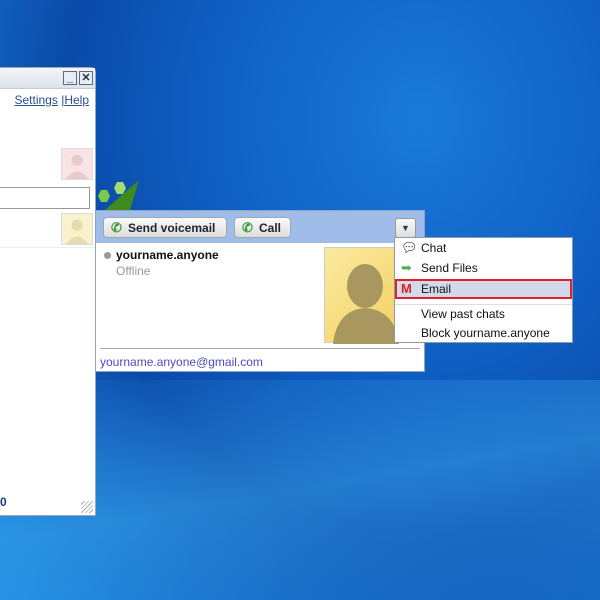  Describe the element at coordinates (406, 267) in the screenshot. I see `send-files-icon: ➥` at that location.